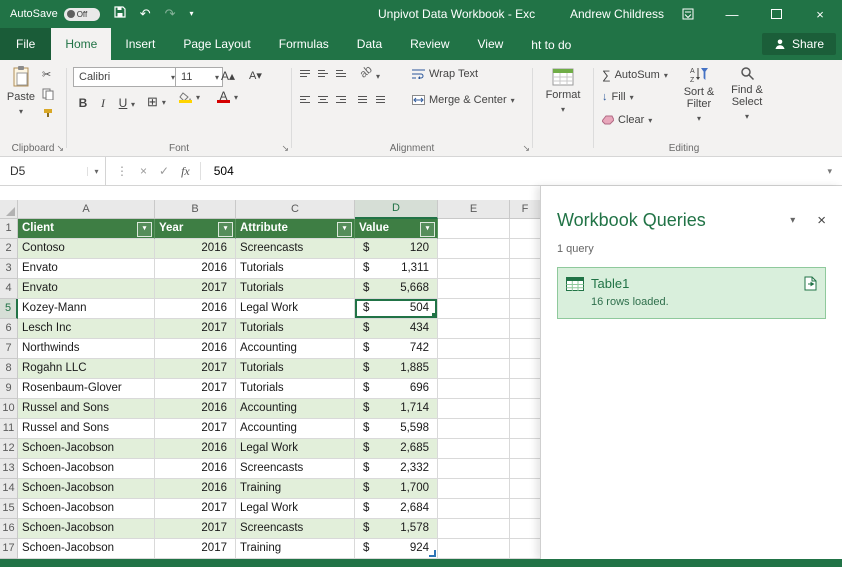 The height and width of the screenshot is (567, 842). Describe the element at coordinates (55, 14) in the screenshot. I see `autosave-toggle: AutoSave Off` at that location.